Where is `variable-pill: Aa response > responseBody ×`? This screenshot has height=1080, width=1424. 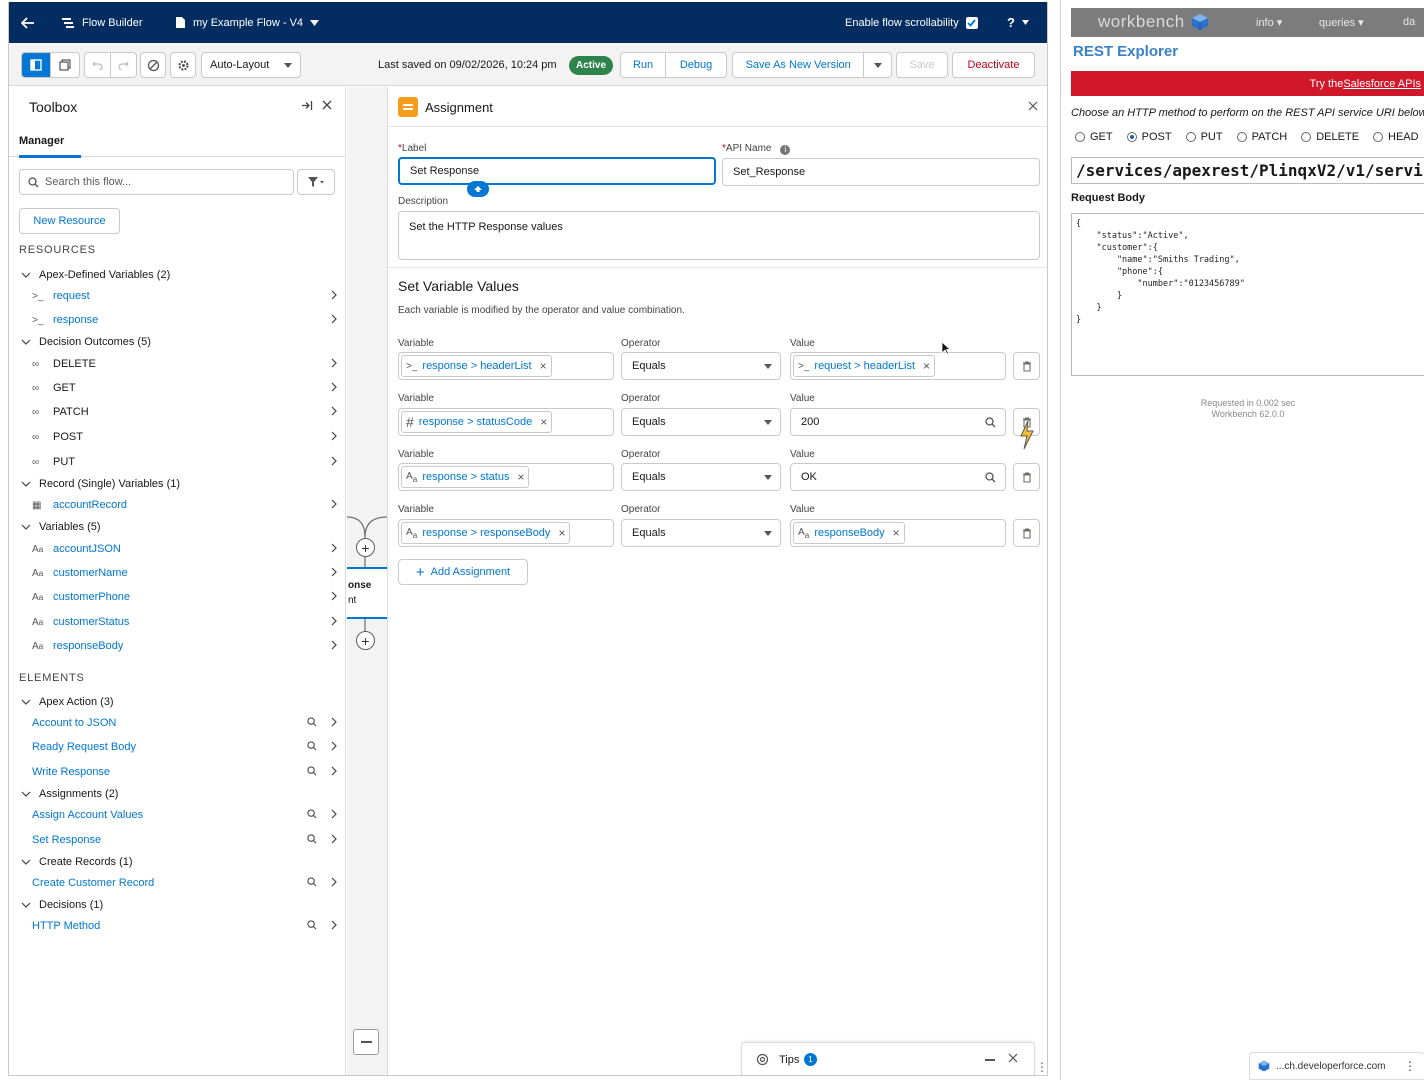 variable-pill: Aa response > responseBody × is located at coordinates (486, 533).